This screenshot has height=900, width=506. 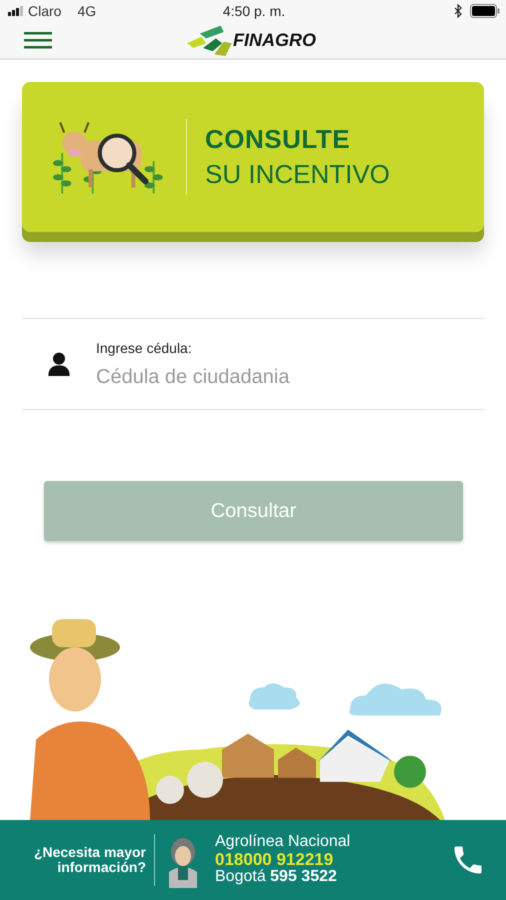 What do you see at coordinates (246, 377) in the screenshot?
I see `id-input-field: Cédula de ciudadania` at bounding box center [246, 377].